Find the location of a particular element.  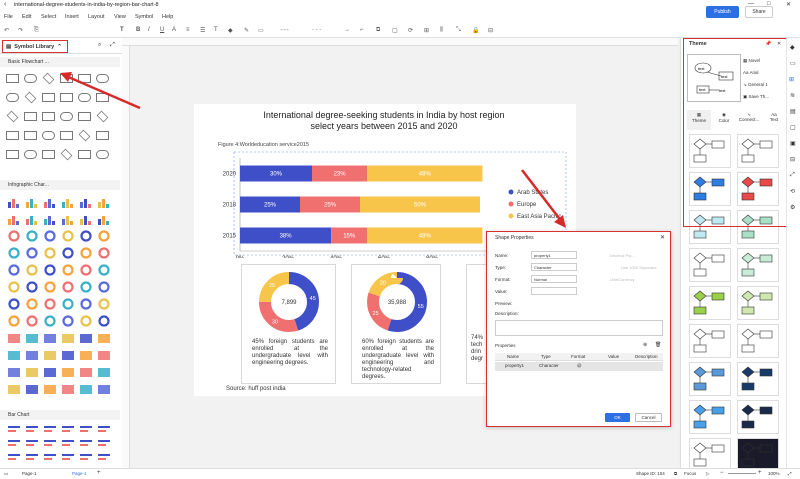

layers-icon: ≋ is located at coordinates (792, 95).